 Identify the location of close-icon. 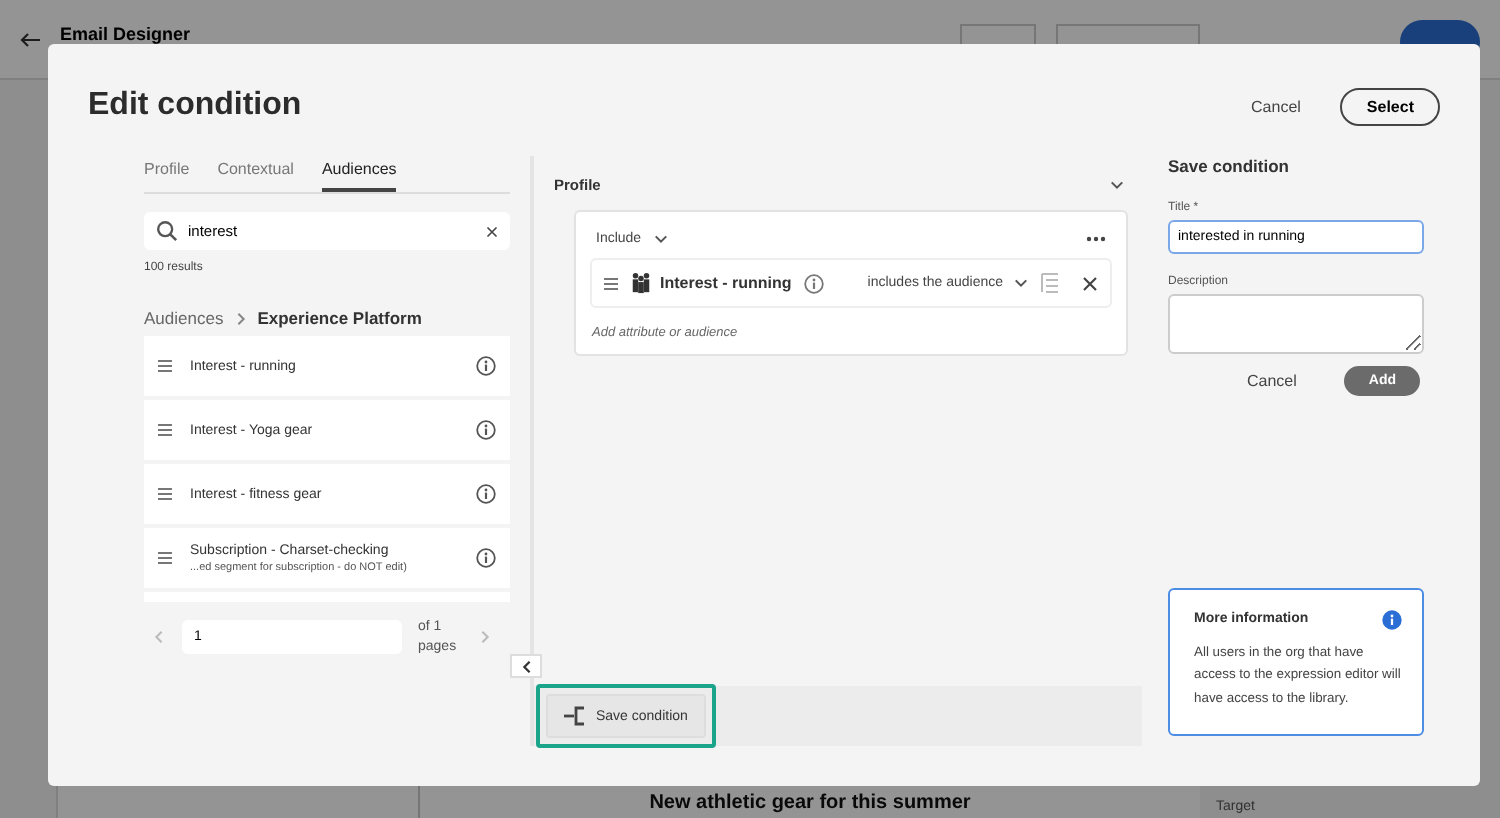
(1090, 283).